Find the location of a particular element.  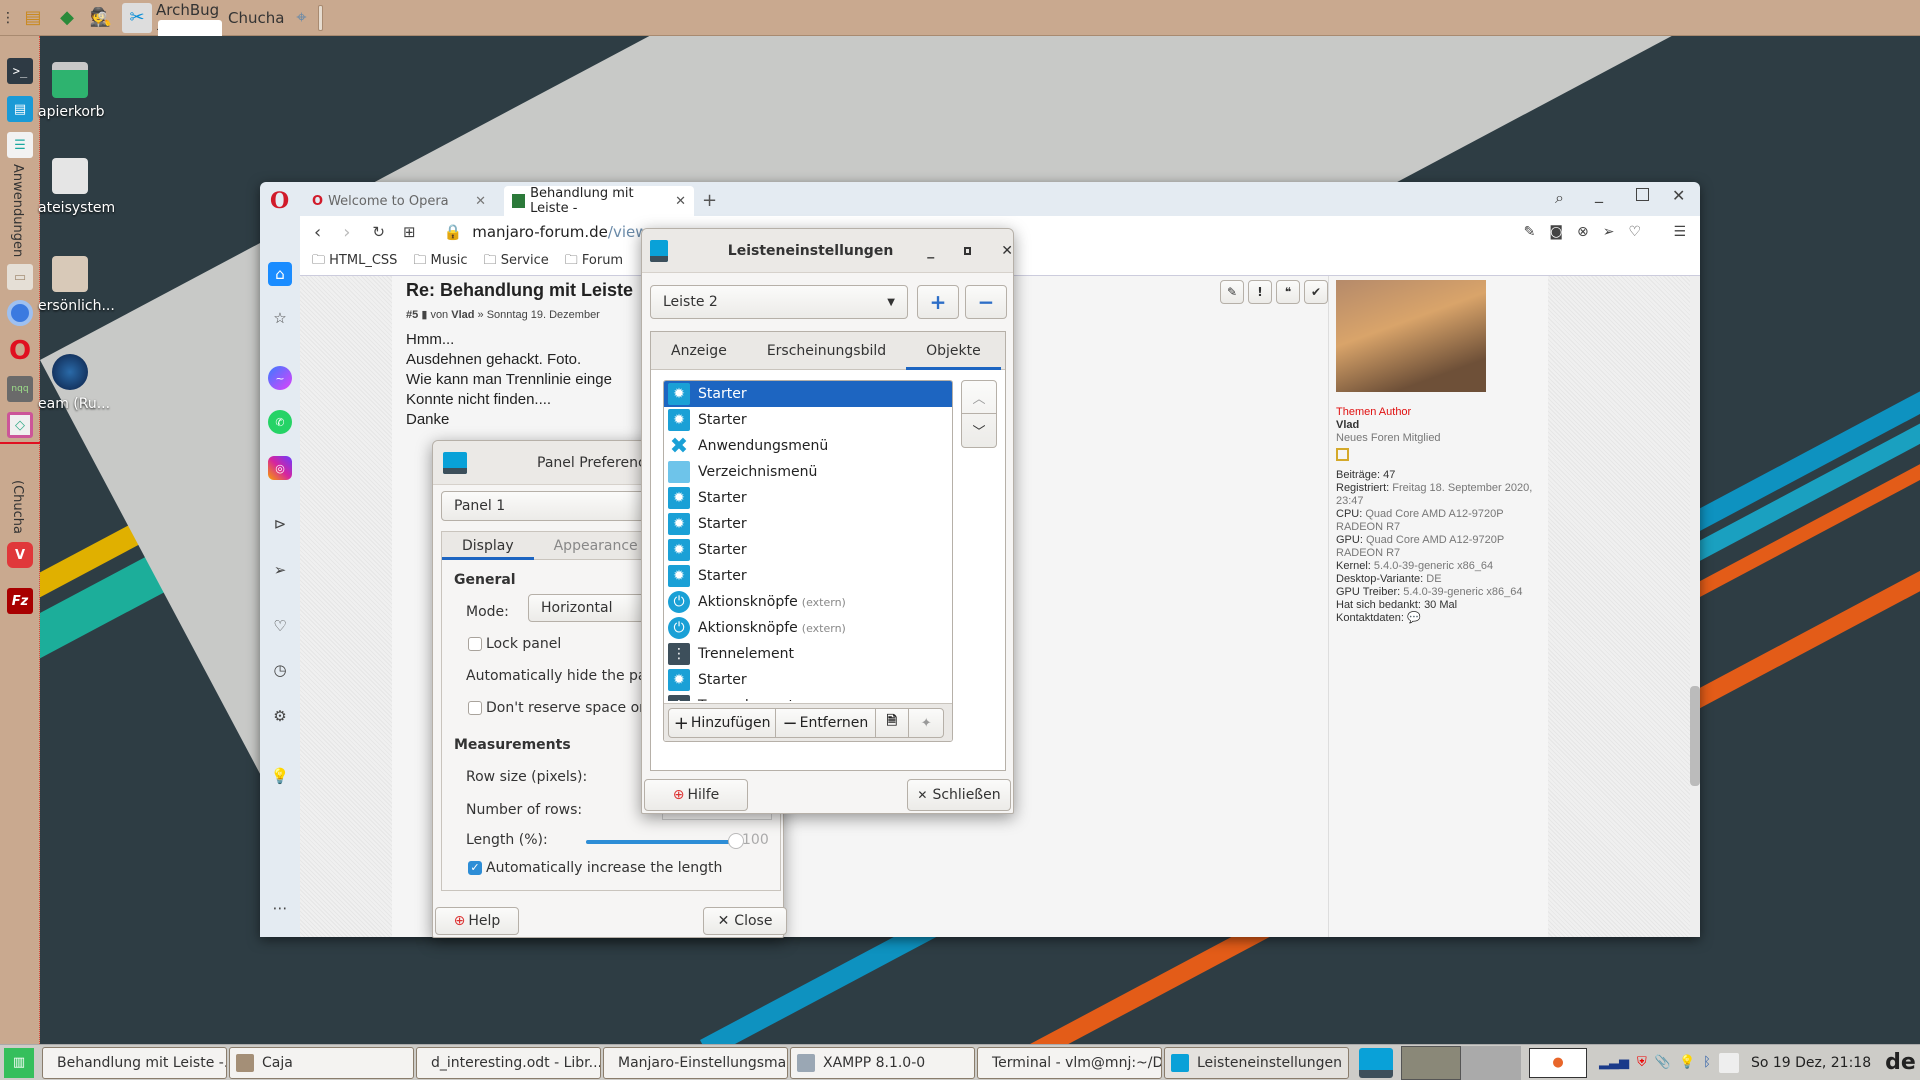

tiles-icon: ⊞ is located at coordinates (409, 232).